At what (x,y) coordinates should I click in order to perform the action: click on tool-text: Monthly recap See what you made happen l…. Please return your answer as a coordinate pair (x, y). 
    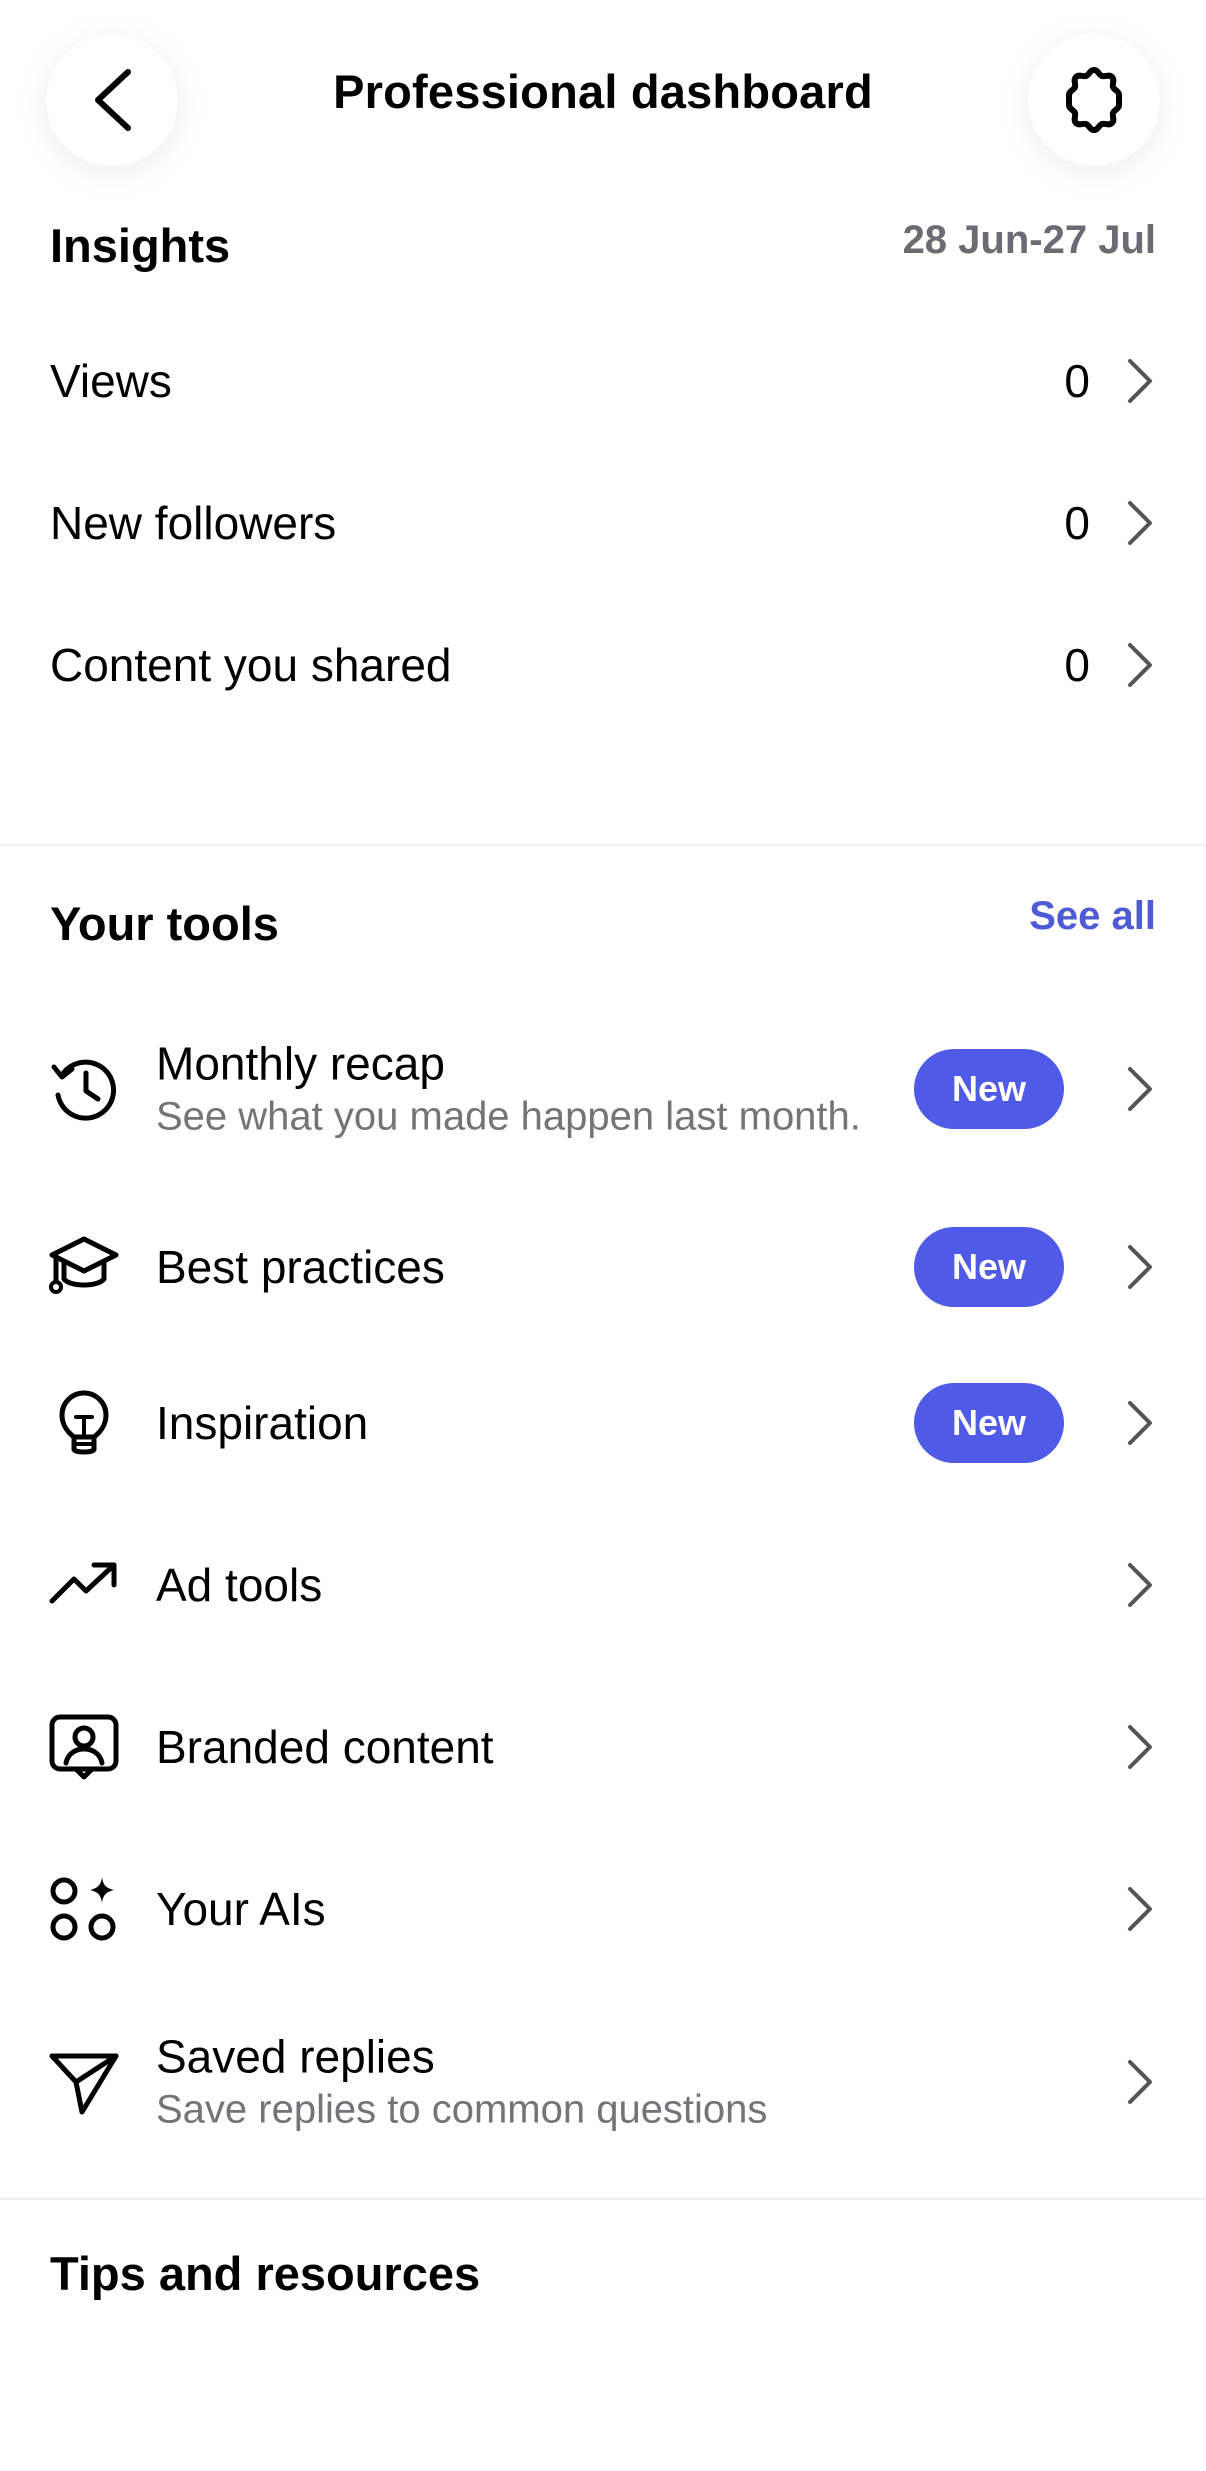
    Looking at the image, I should click on (531, 1089).